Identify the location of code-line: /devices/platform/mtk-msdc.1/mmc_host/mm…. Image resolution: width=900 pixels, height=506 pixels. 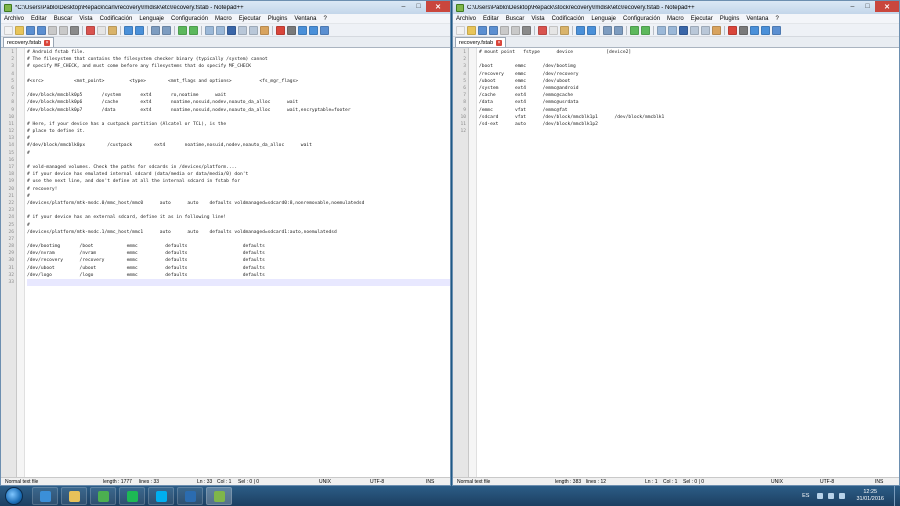
(238, 232).